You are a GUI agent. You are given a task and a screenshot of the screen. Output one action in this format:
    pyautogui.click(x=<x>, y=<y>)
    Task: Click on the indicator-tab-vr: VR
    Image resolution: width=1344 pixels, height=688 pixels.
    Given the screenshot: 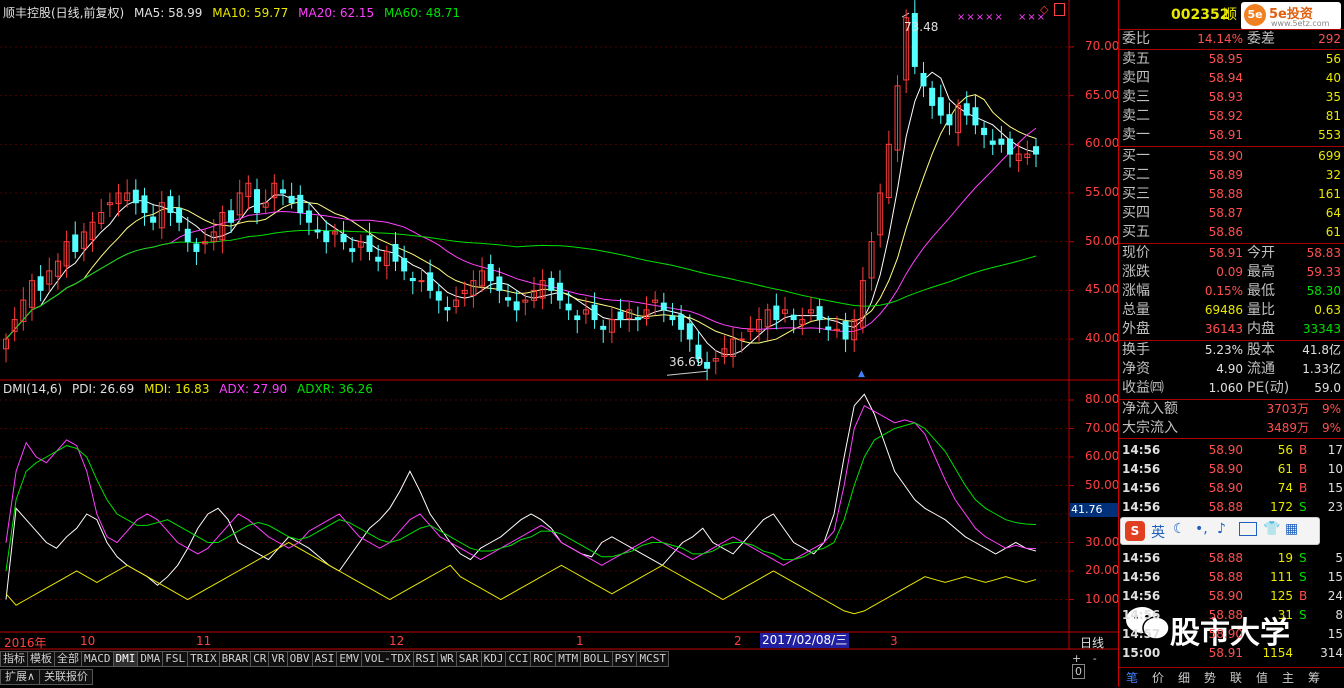 What is the action you would take?
    pyautogui.click(x=278, y=659)
    